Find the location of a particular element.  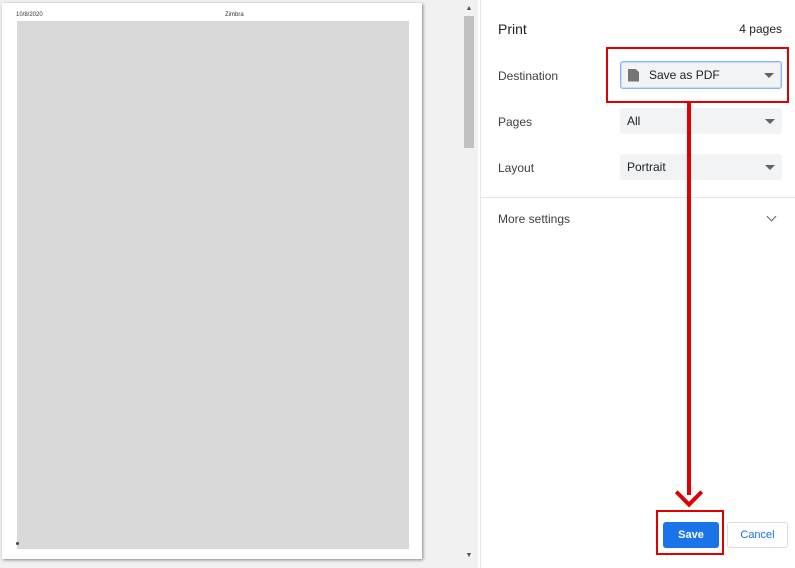

pages-value: All is located at coordinates (634, 121).